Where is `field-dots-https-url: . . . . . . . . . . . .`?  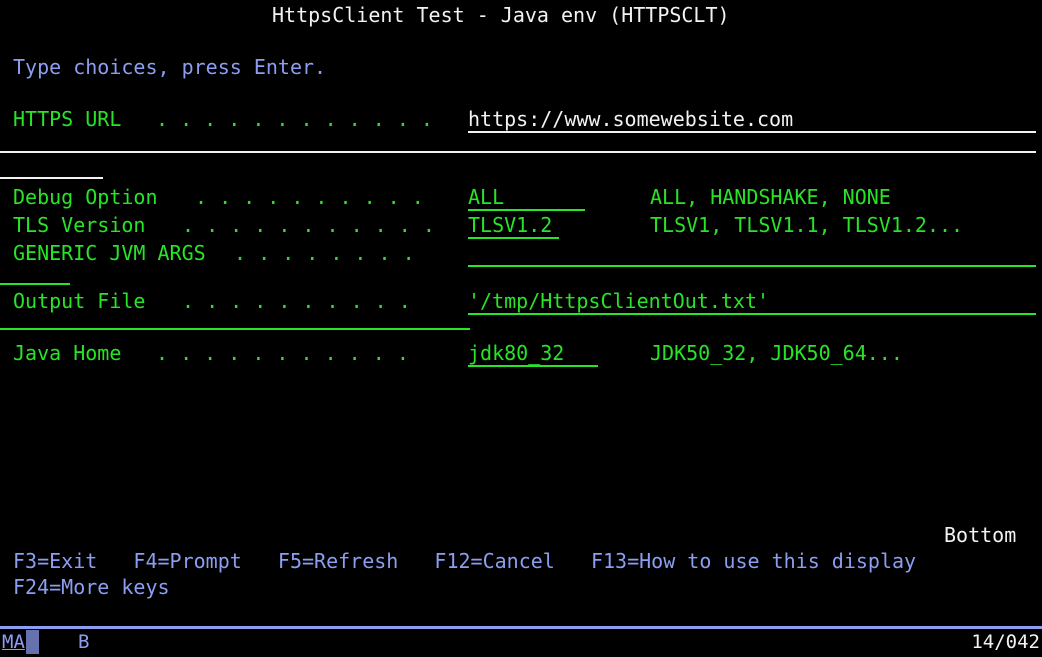
field-dots-https-url: . . . . . . . . . . . . is located at coordinates (294, 119).